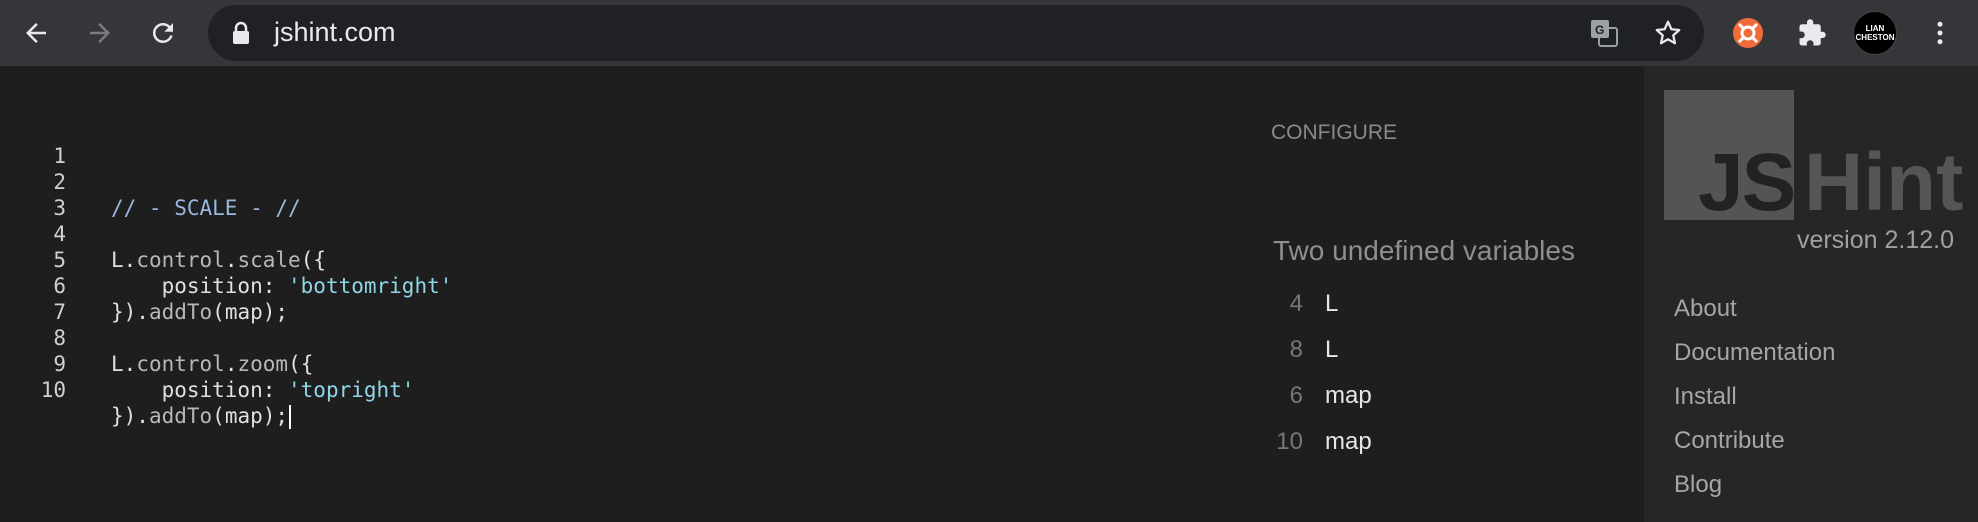  I want to click on code-text: position: 'bottomright', so click(307, 286).